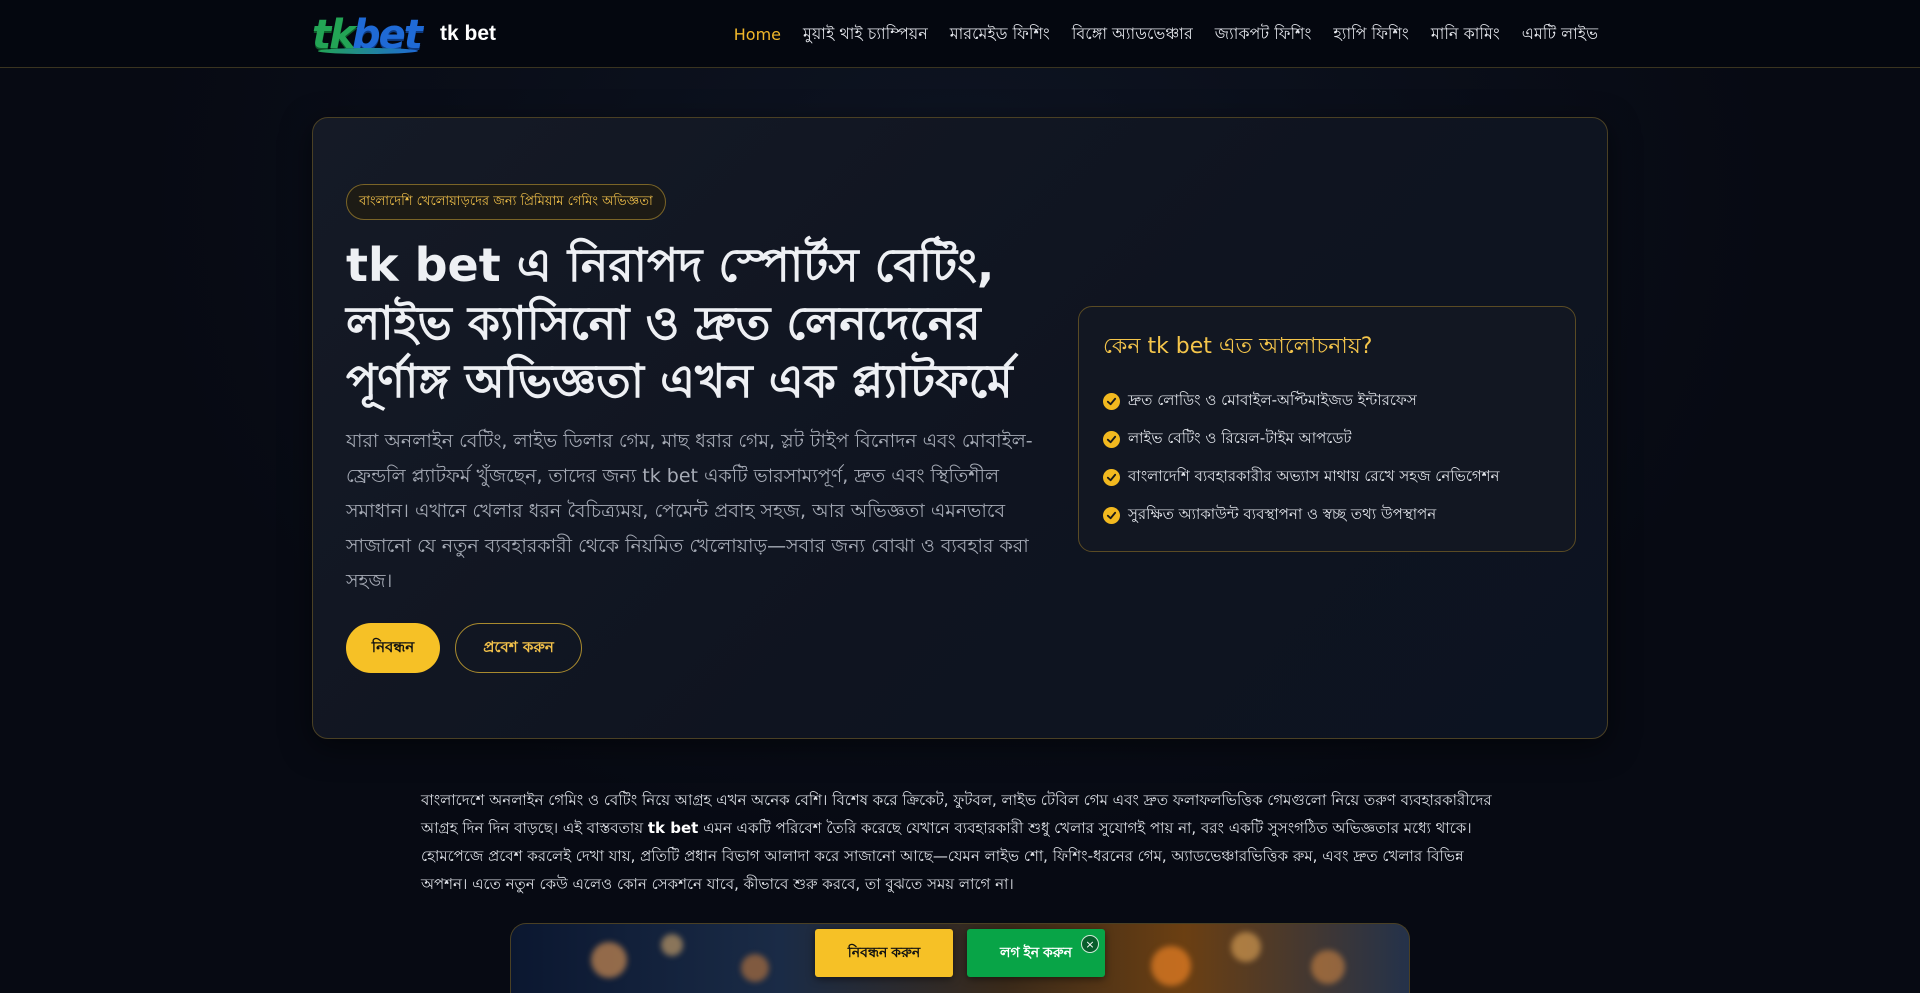  What do you see at coordinates (1090, 944) in the screenshot?
I see `close-icon: ×` at bounding box center [1090, 944].